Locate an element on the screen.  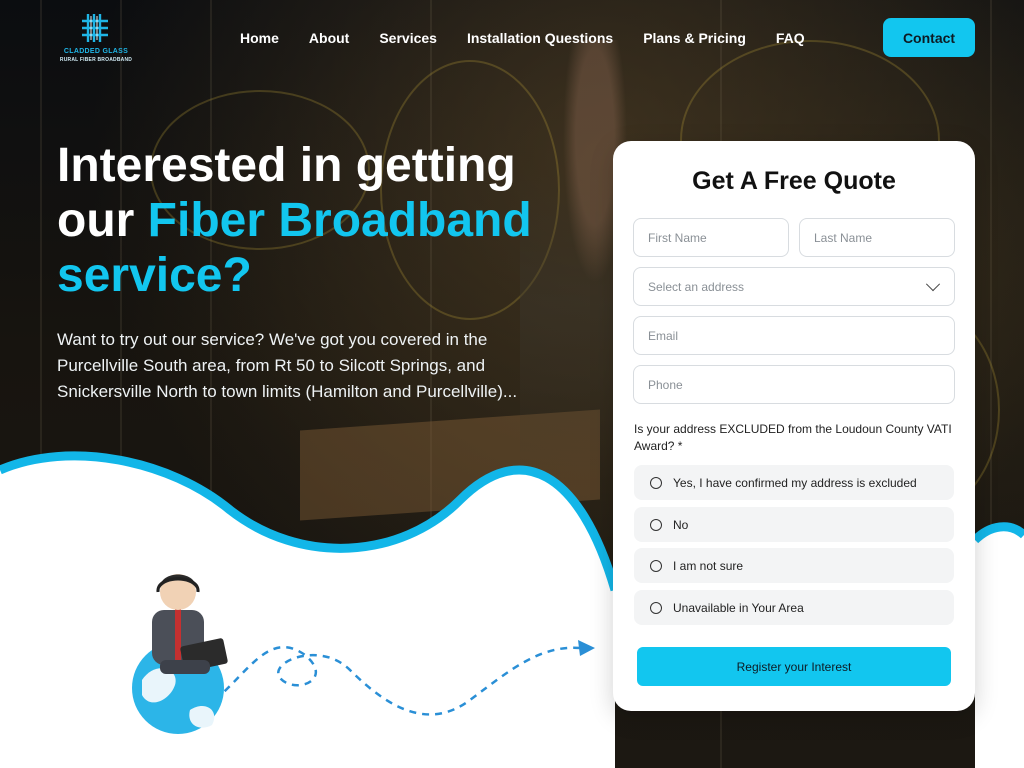
nav-plans-pricing: Plans & Pricing is located at coordinates (694, 38).